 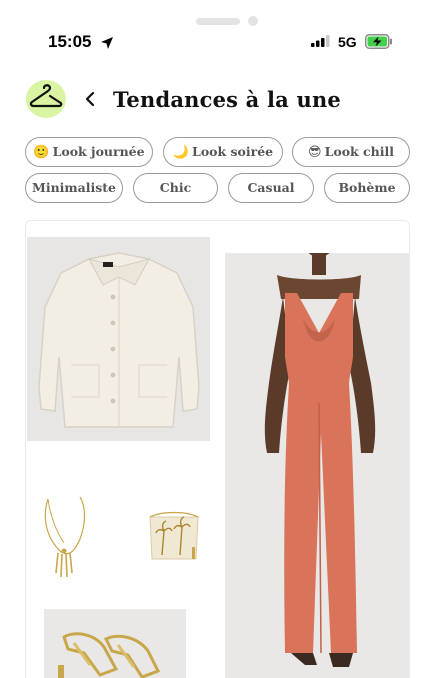 I want to click on filter-chip-label: Look soirée, so click(x=233, y=151).